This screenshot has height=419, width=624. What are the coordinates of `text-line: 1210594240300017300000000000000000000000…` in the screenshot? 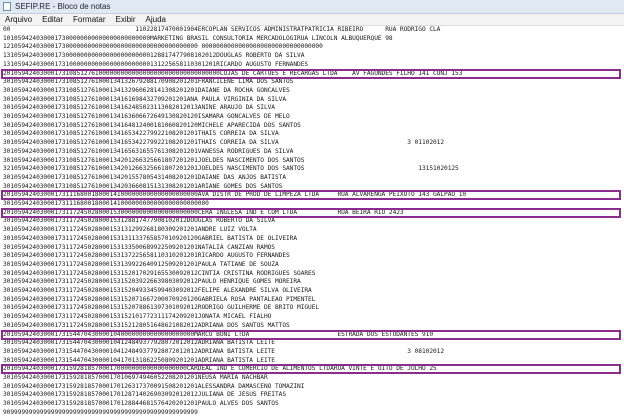 It's located at (163, 47).